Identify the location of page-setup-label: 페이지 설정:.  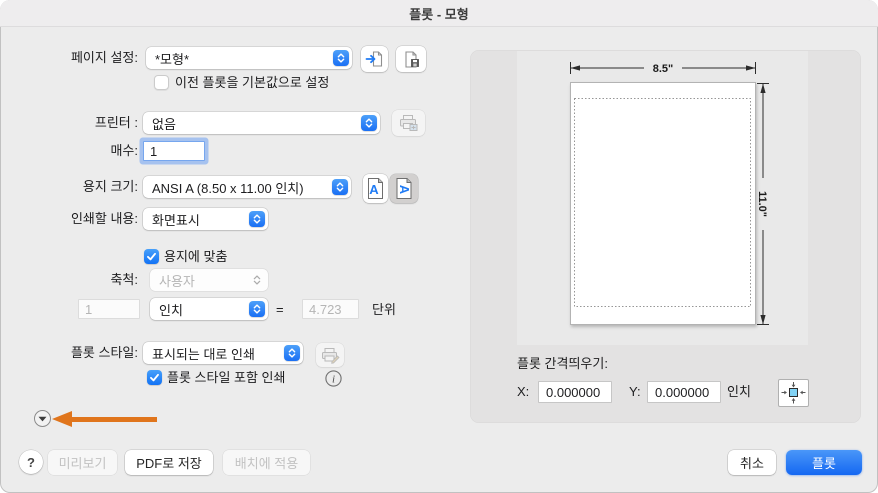
(104, 57).